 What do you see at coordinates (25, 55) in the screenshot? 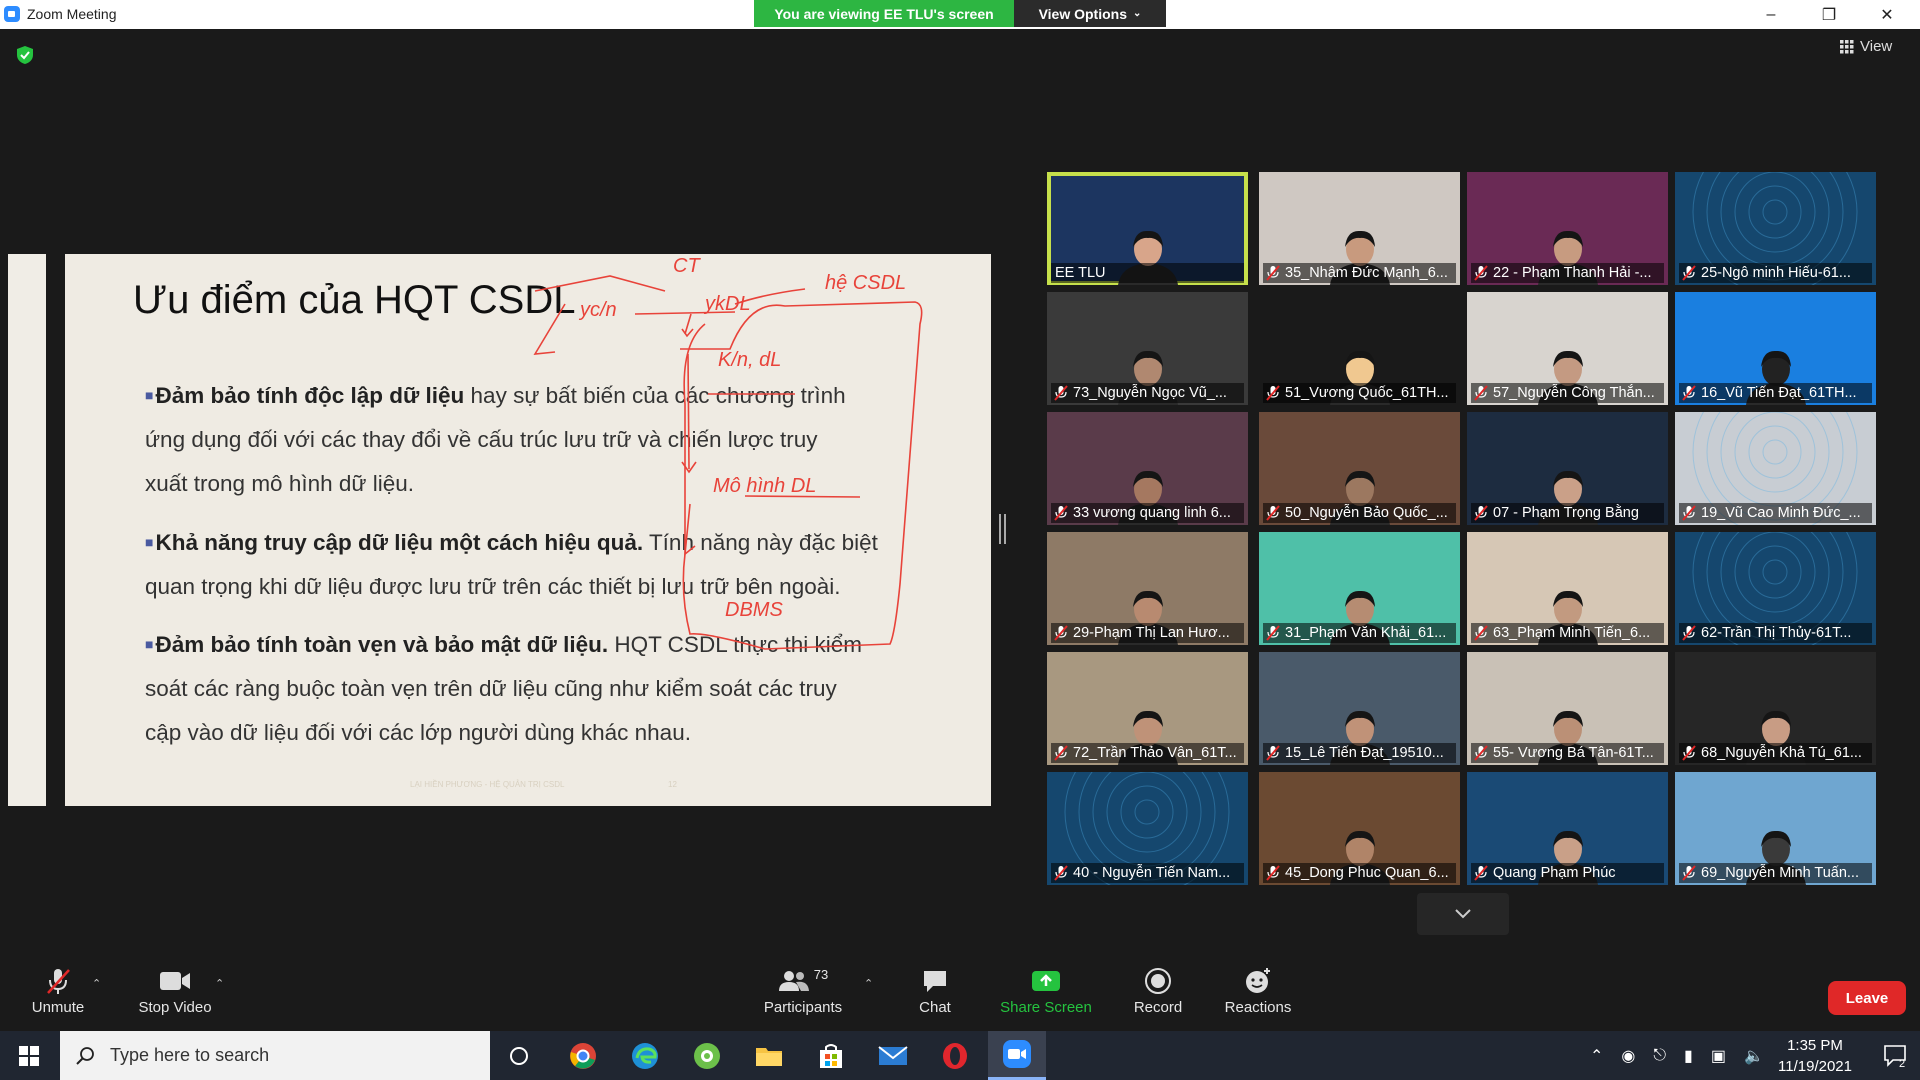
I see `encryption-shield-icon` at bounding box center [25, 55].